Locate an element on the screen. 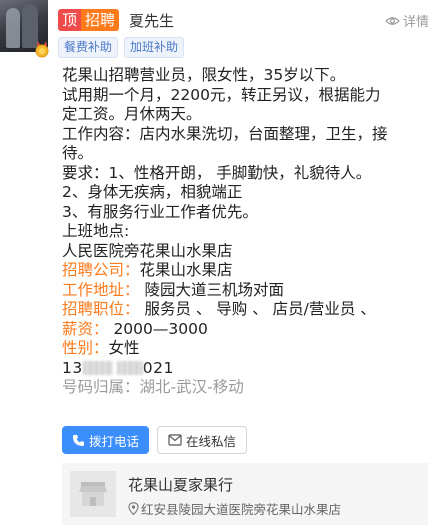 The image size is (441, 528). top-tag: 顶 is located at coordinates (70, 20).